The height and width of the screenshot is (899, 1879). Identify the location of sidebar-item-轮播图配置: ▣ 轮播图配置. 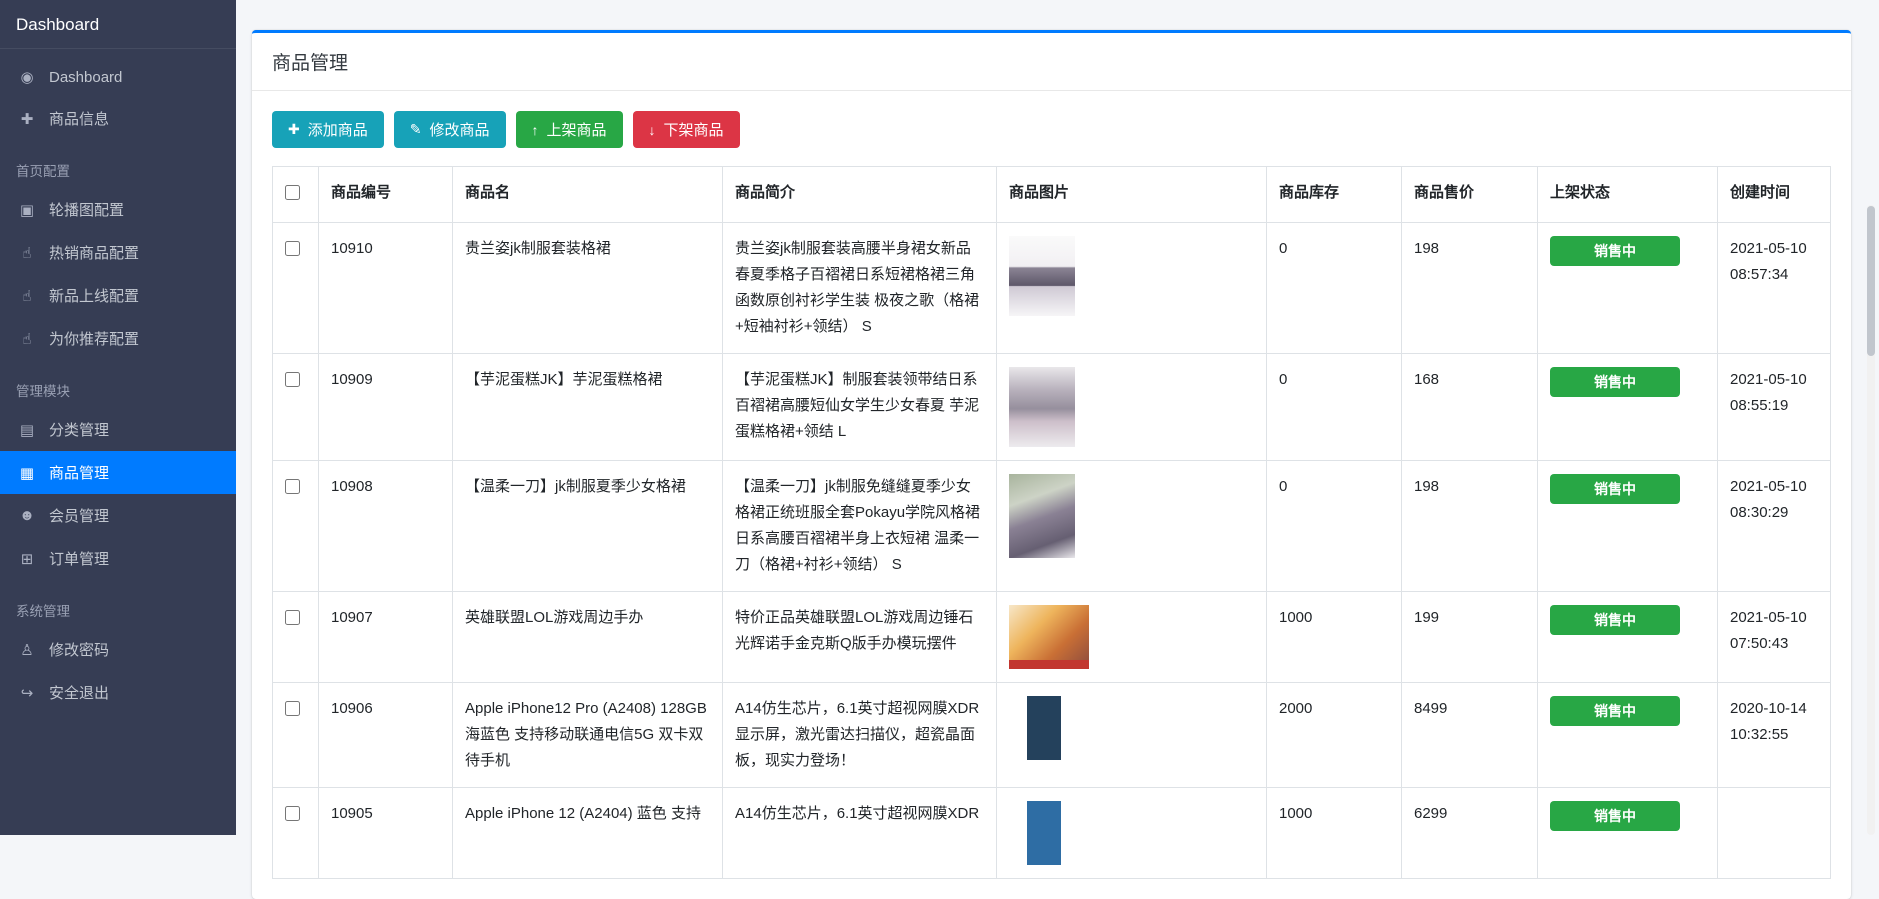
(118, 209).